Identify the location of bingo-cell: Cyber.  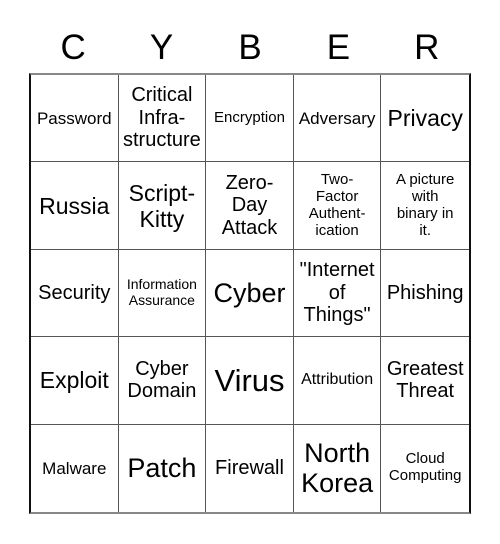
(250, 293).